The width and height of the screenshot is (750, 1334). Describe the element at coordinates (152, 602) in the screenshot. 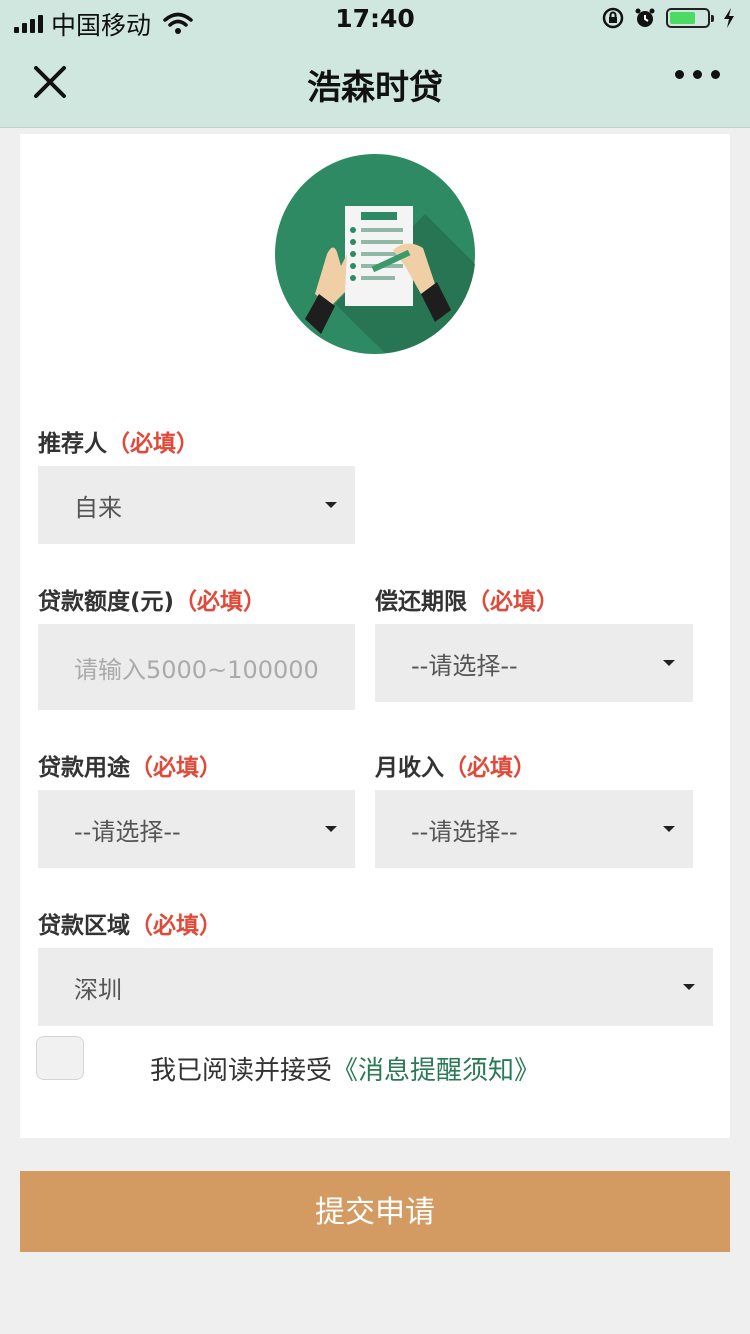

I see `loan-amount-label: 贷款额度(元)（必填）` at that location.